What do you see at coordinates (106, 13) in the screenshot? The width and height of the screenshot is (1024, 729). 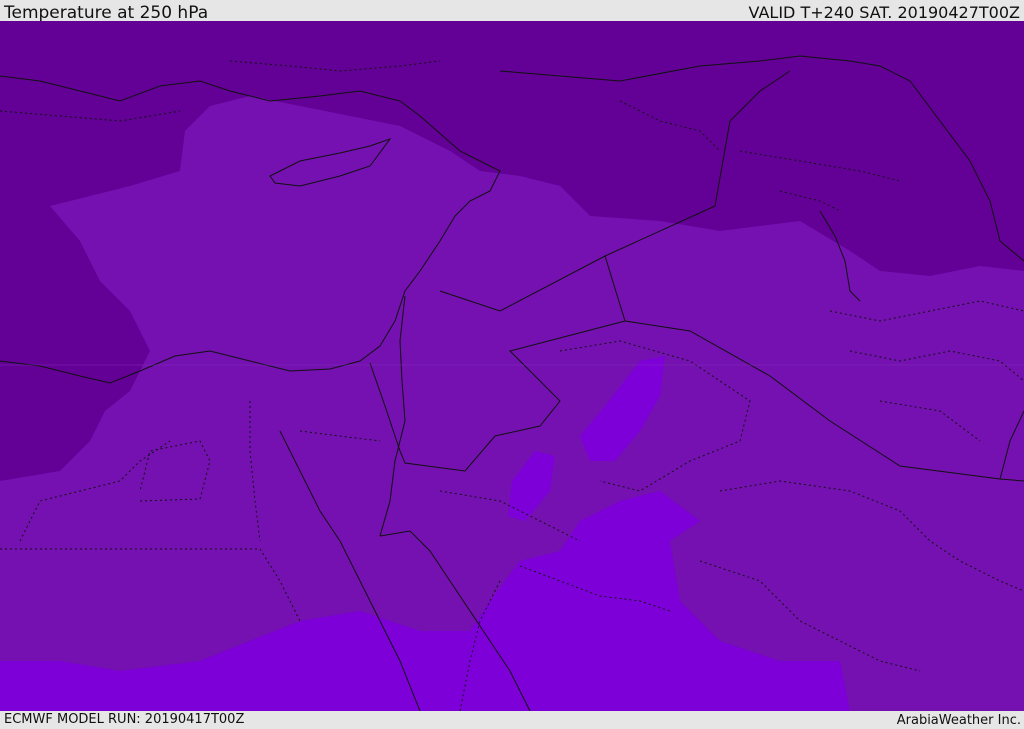 I see `map-title: Temperature at 250 hPa` at bounding box center [106, 13].